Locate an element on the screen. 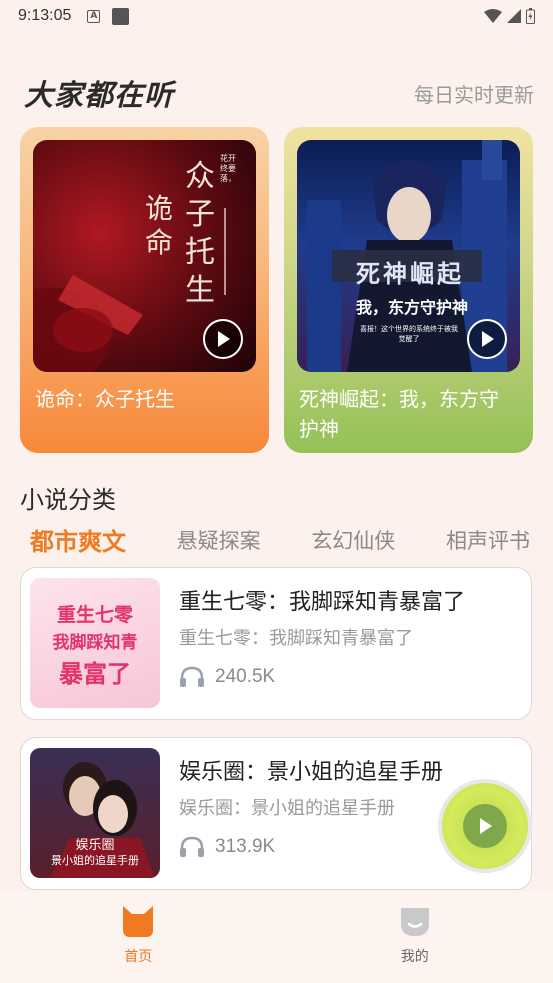 The height and width of the screenshot is (983, 553). cover-title-a: 诡命 is located at coordinates (159, 225).